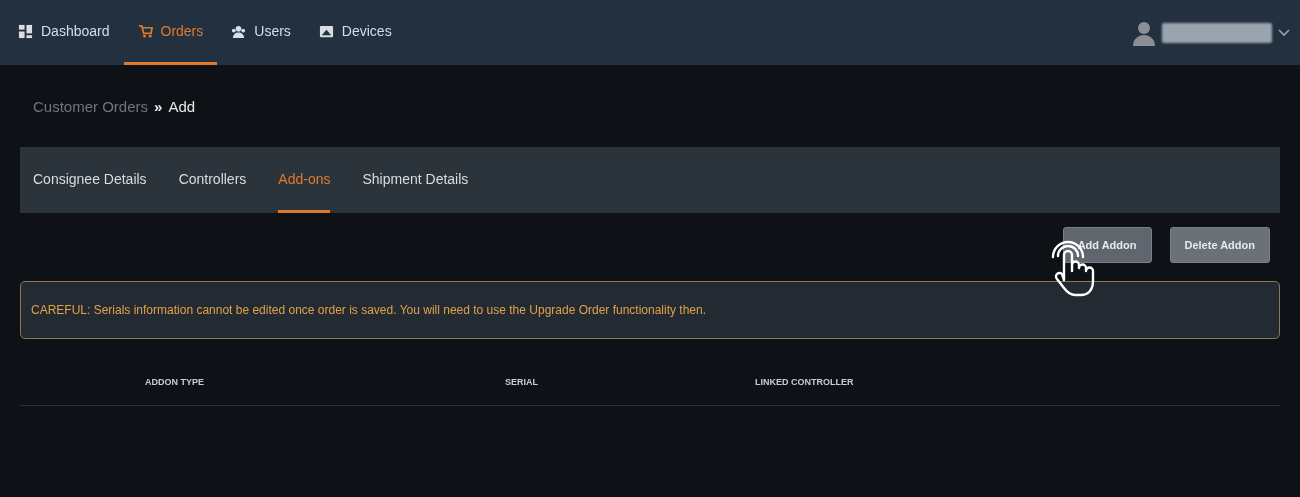 The width and height of the screenshot is (1300, 497). What do you see at coordinates (1107, 245) in the screenshot?
I see `add-addon-button: Add Addon` at bounding box center [1107, 245].